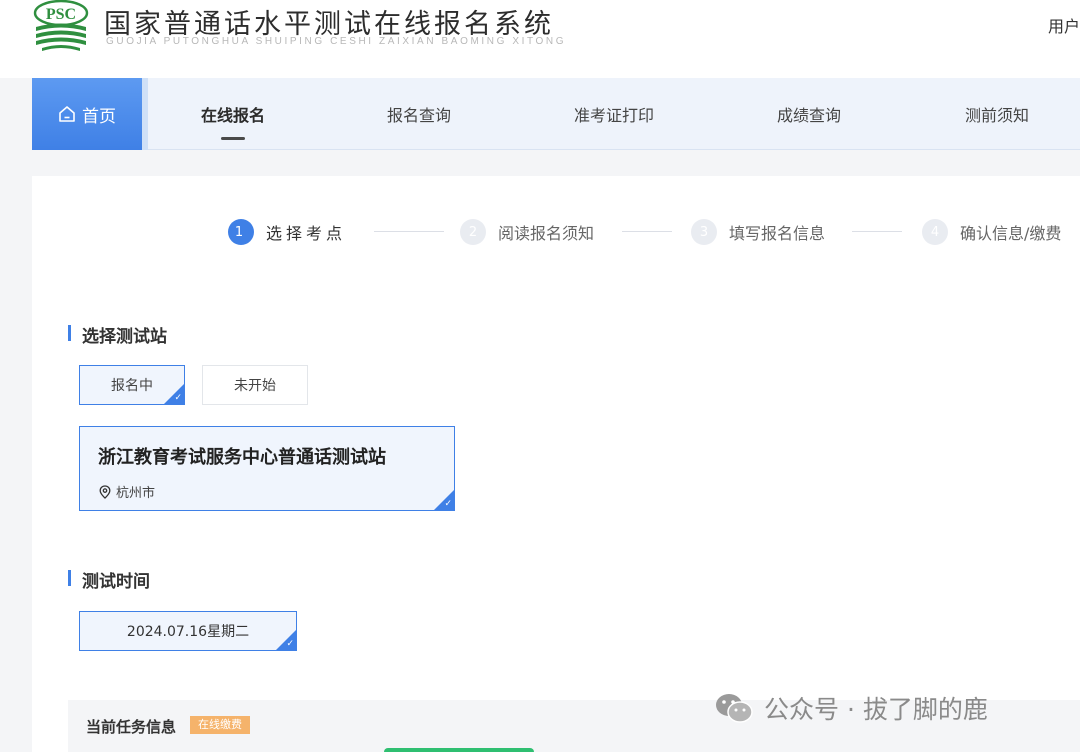 This screenshot has height=752, width=1080. Describe the element at coordinates (459, 750) in the screenshot. I see `task-progress-indicator` at that location.